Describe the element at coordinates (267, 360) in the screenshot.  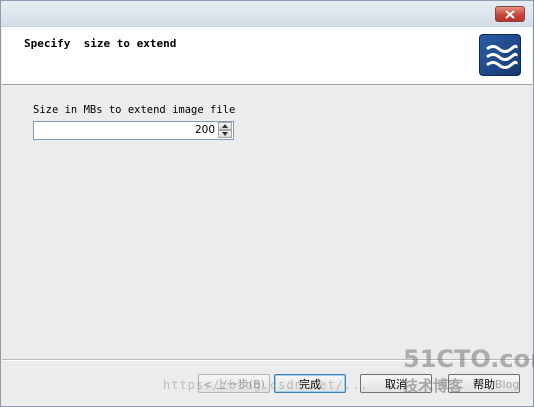
I see `footer-separator` at that location.